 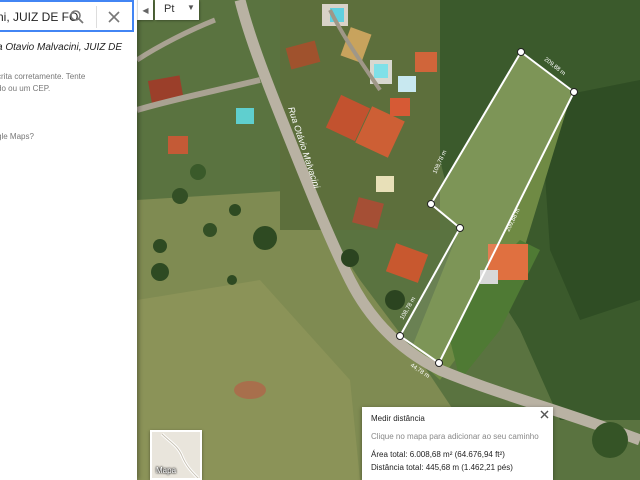 I want to click on caret-down-icon: ▼, so click(x=191, y=7).